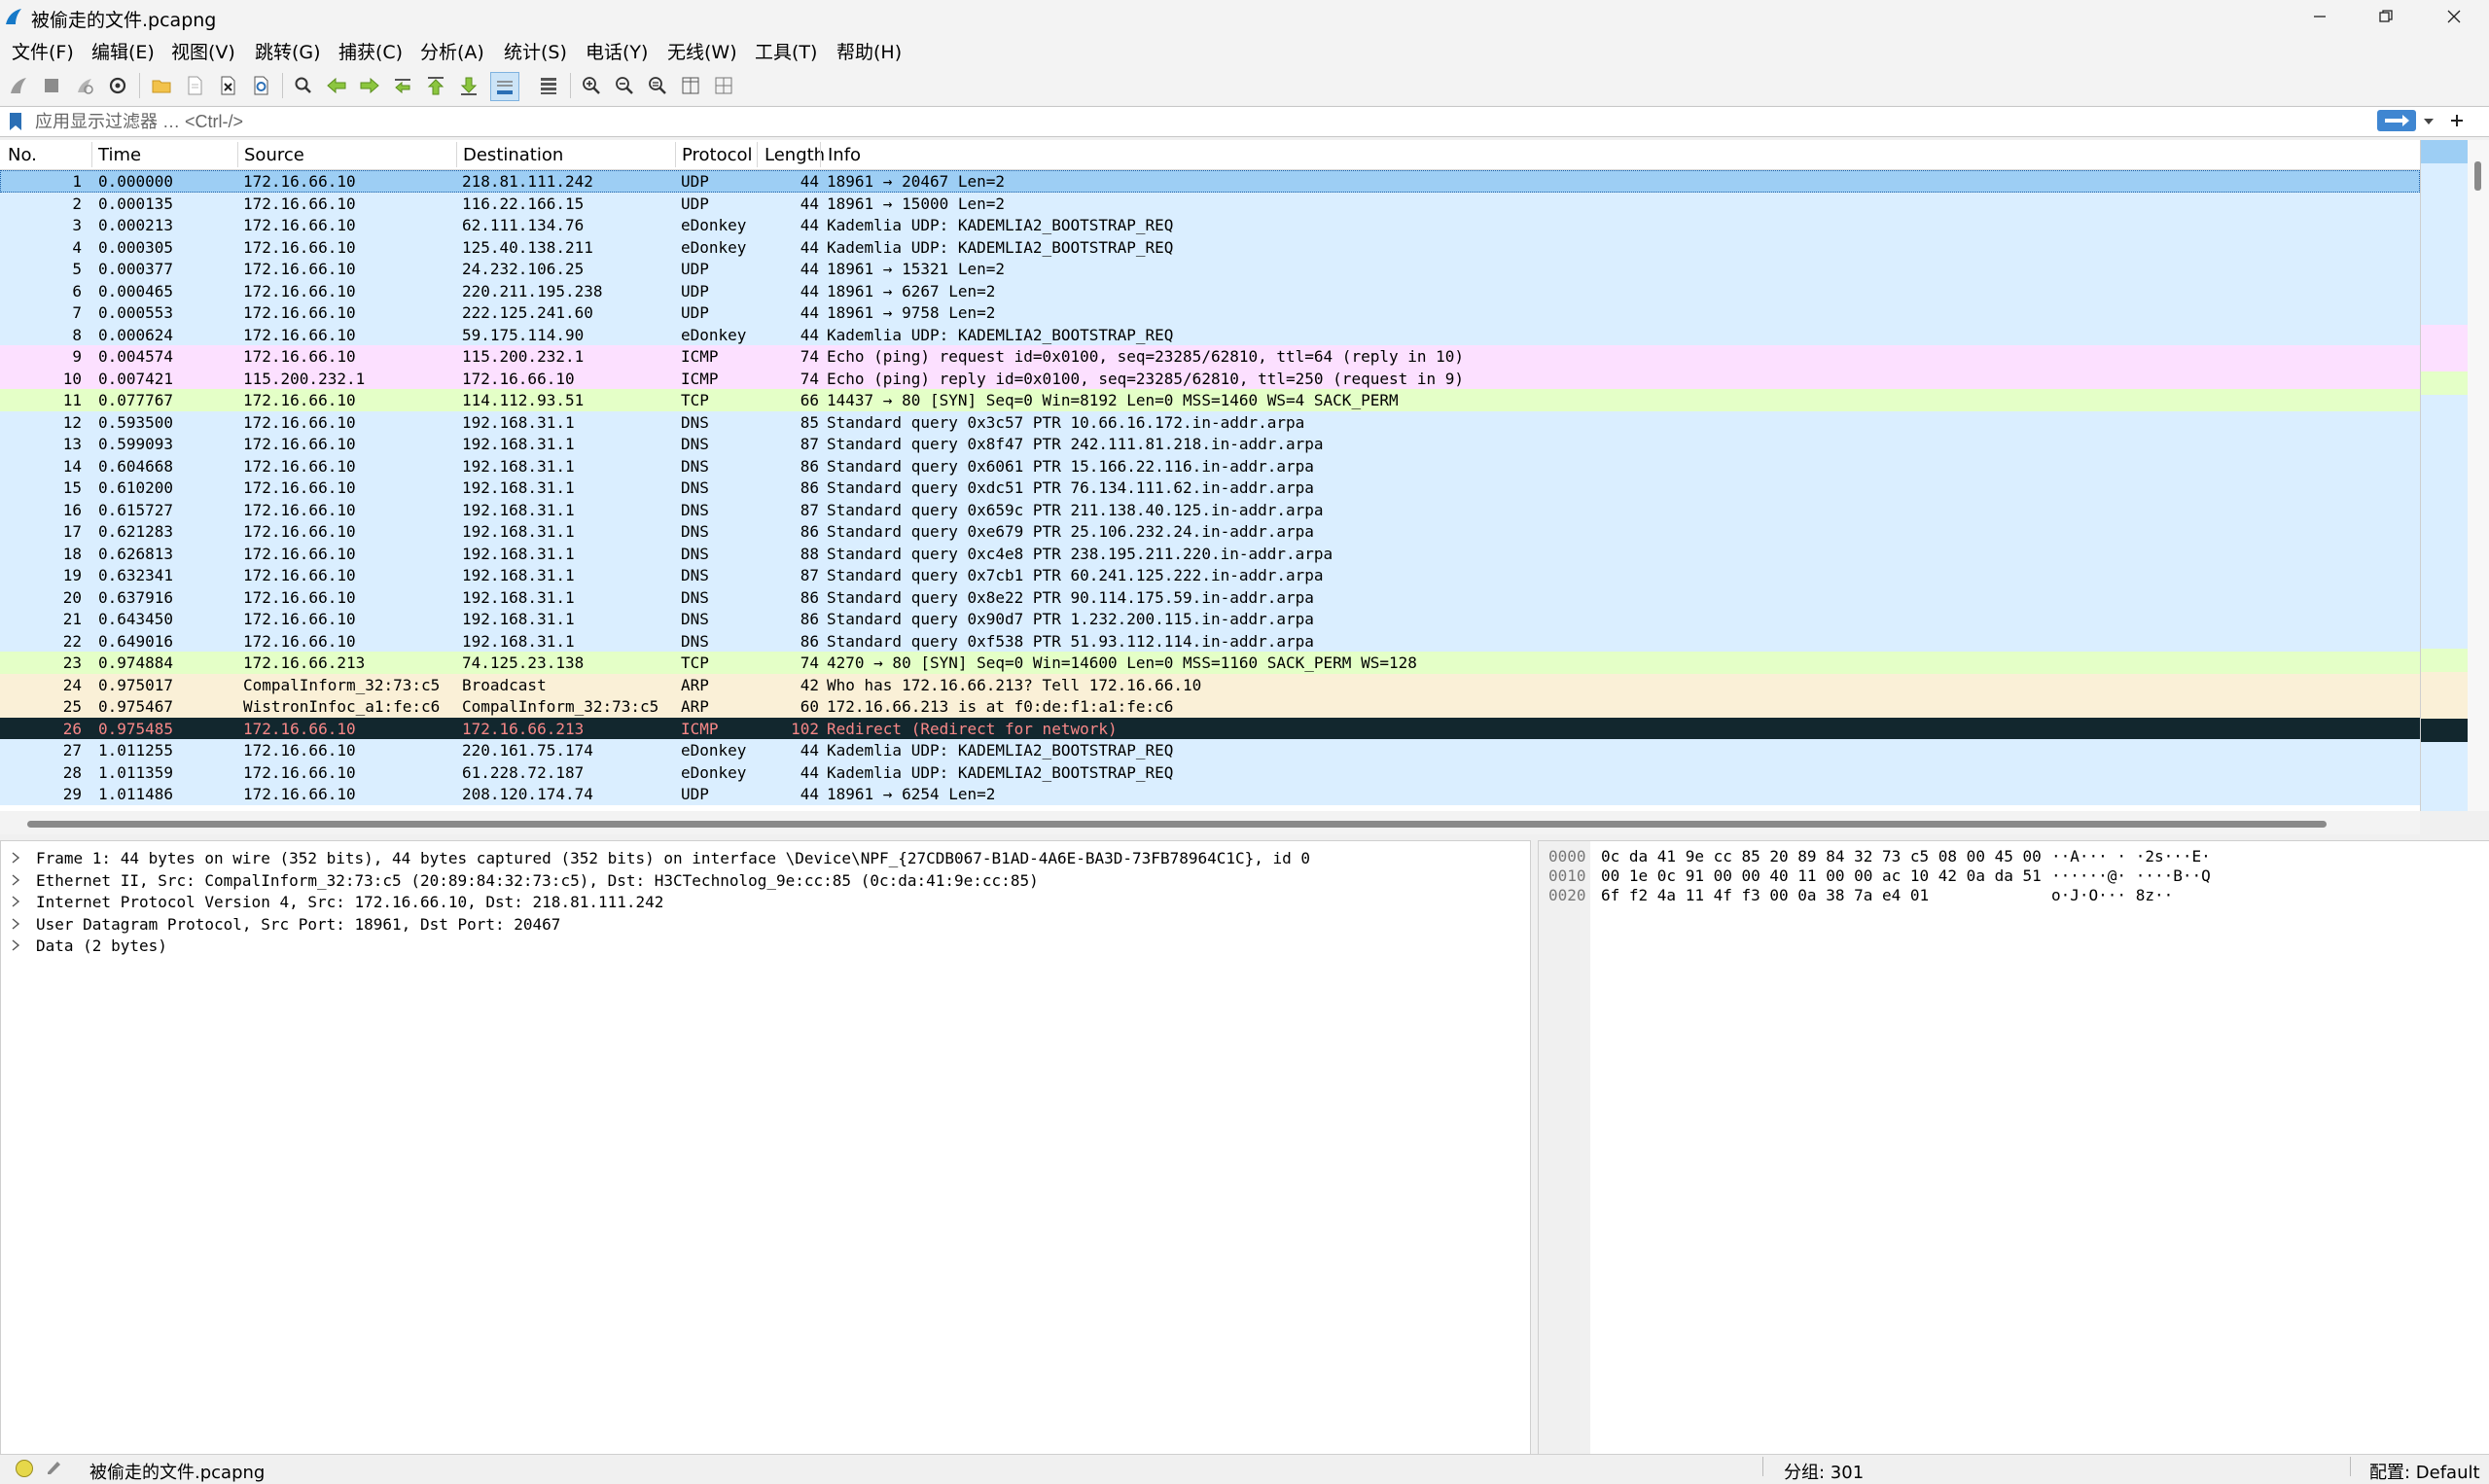  Describe the element at coordinates (786, 51) in the screenshot. I see `menu-tools: 工具(T)` at that location.